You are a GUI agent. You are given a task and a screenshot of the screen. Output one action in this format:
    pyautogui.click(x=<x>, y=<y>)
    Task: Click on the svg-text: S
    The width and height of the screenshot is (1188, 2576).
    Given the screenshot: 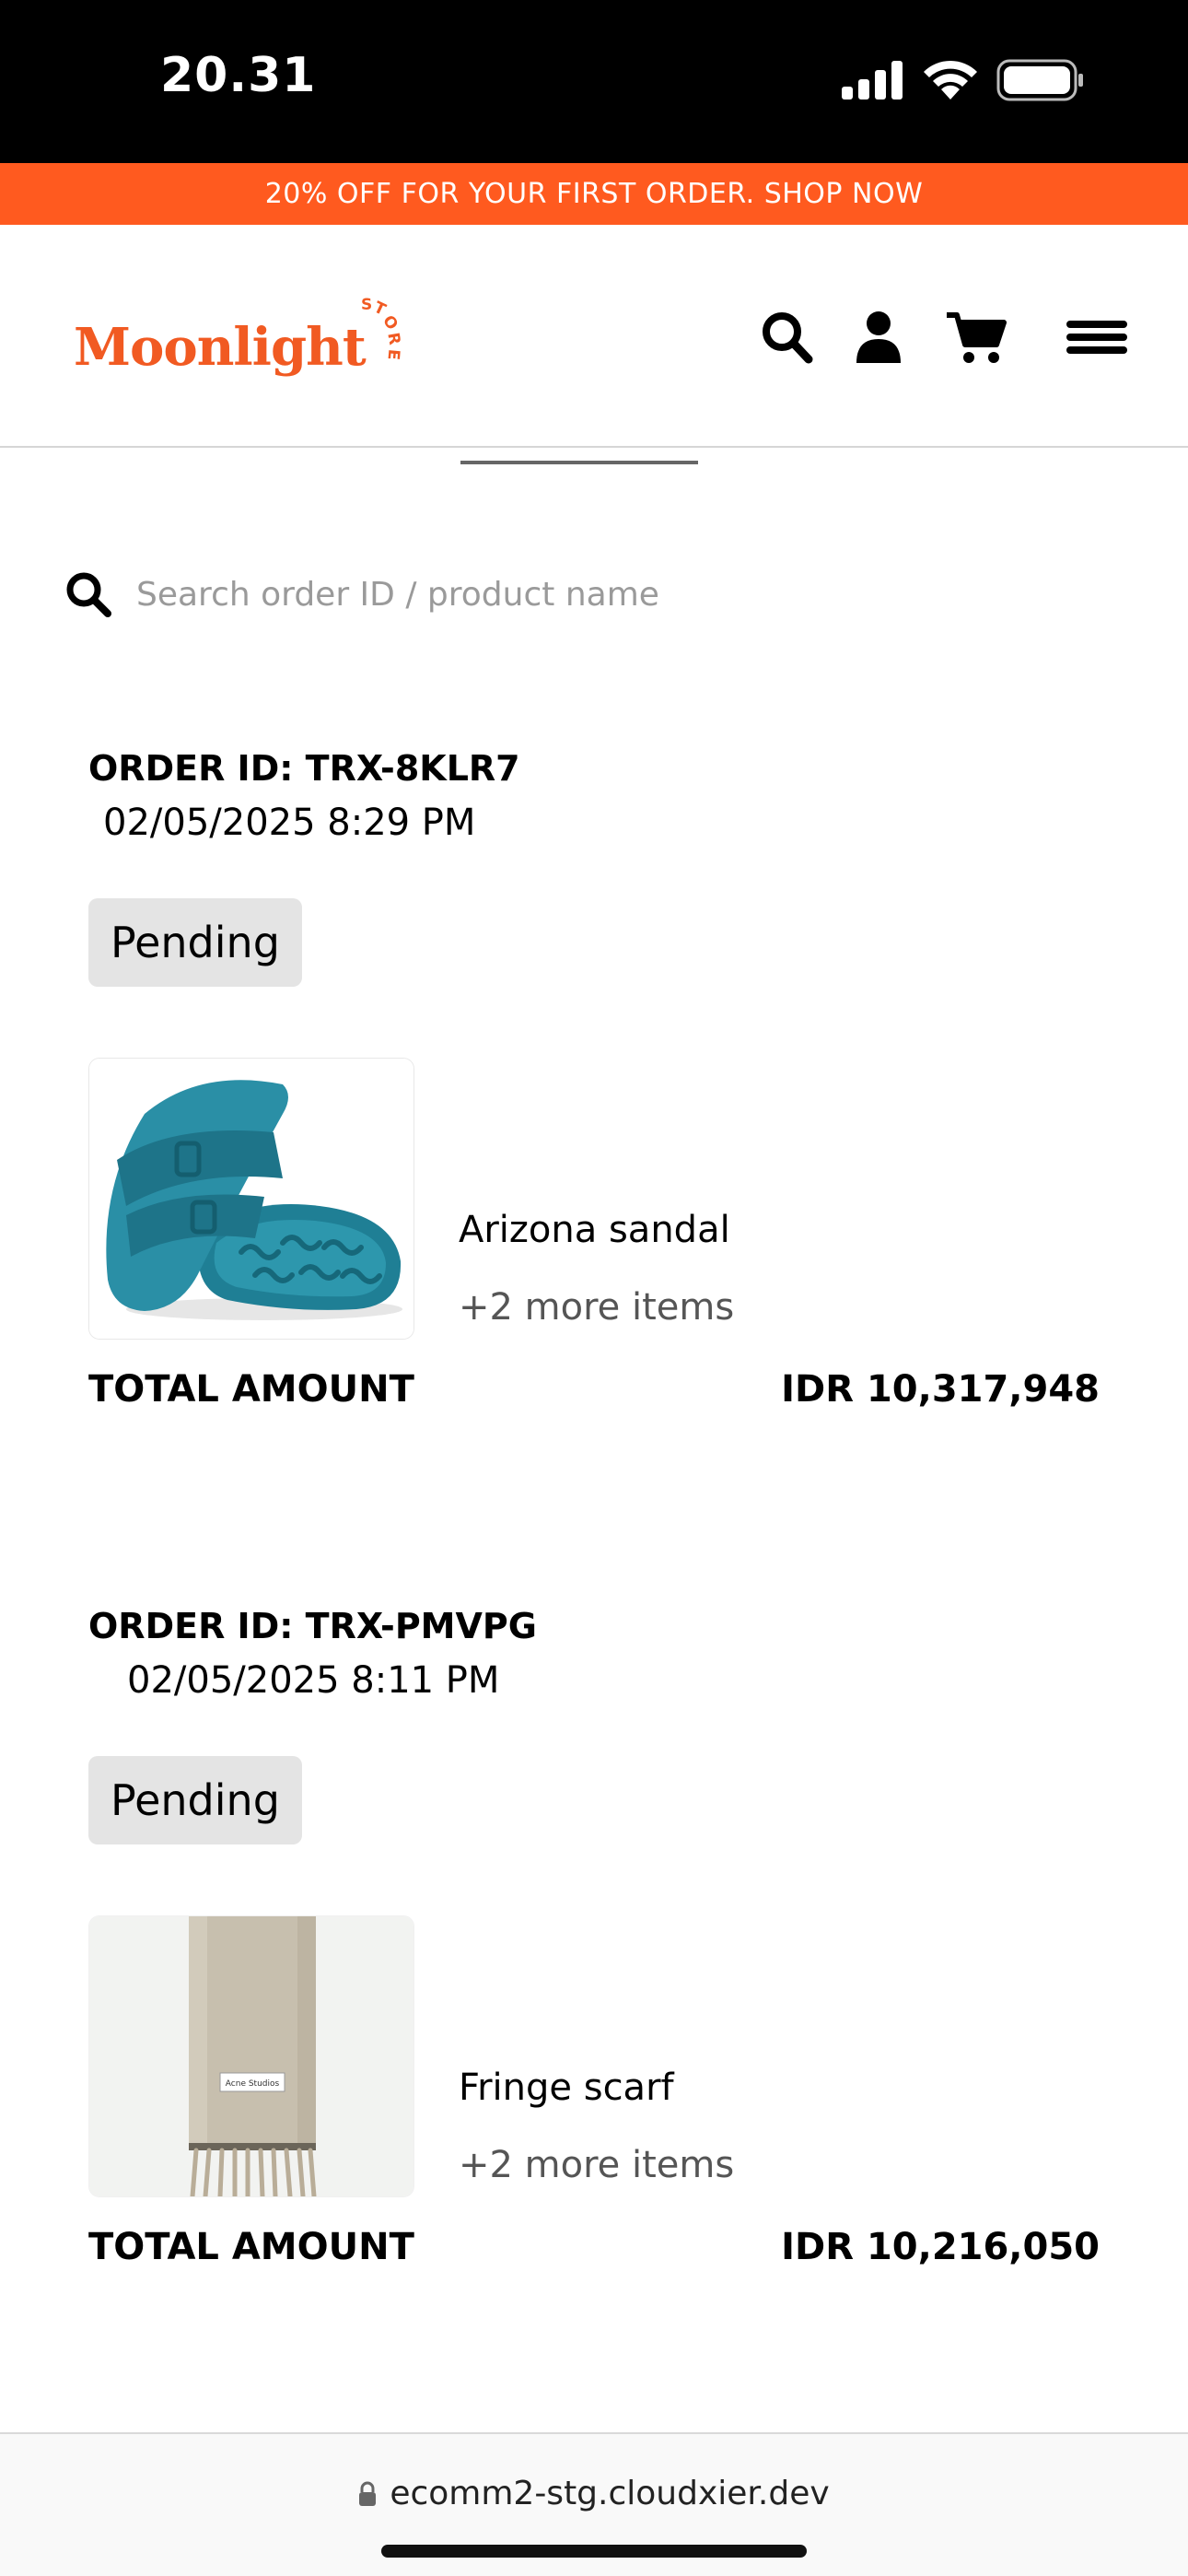 What is the action you would take?
    pyautogui.click(x=366, y=305)
    